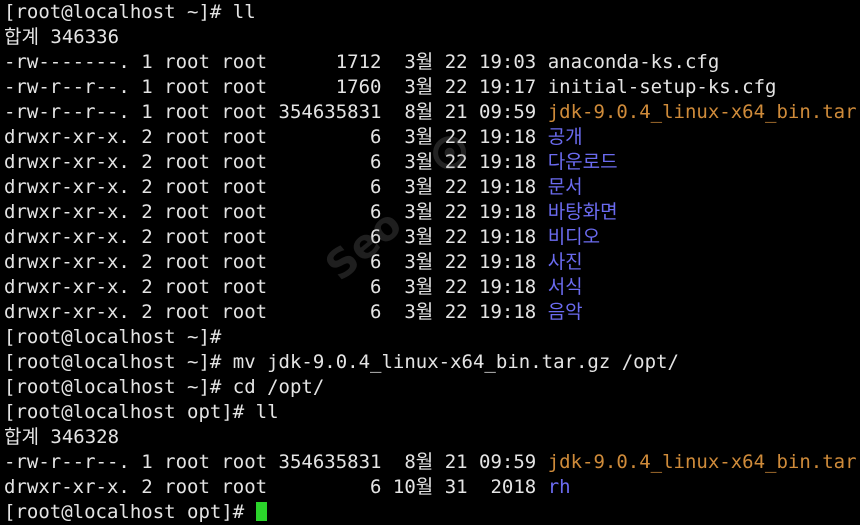  What do you see at coordinates (574, 237) in the screenshot?
I see `directory-name: 비디오` at bounding box center [574, 237].